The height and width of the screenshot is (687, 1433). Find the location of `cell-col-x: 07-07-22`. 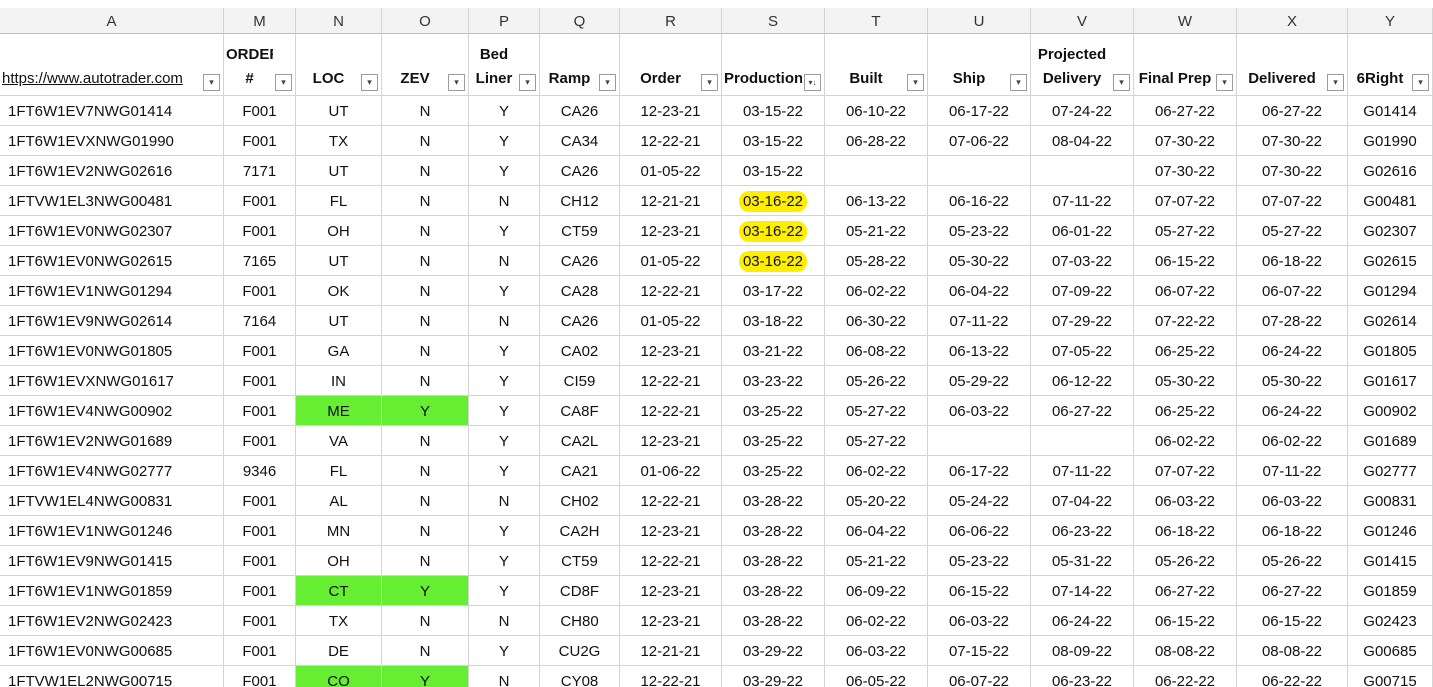

cell-col-x: 07-07-22 is located at coordinates (1292, 201).